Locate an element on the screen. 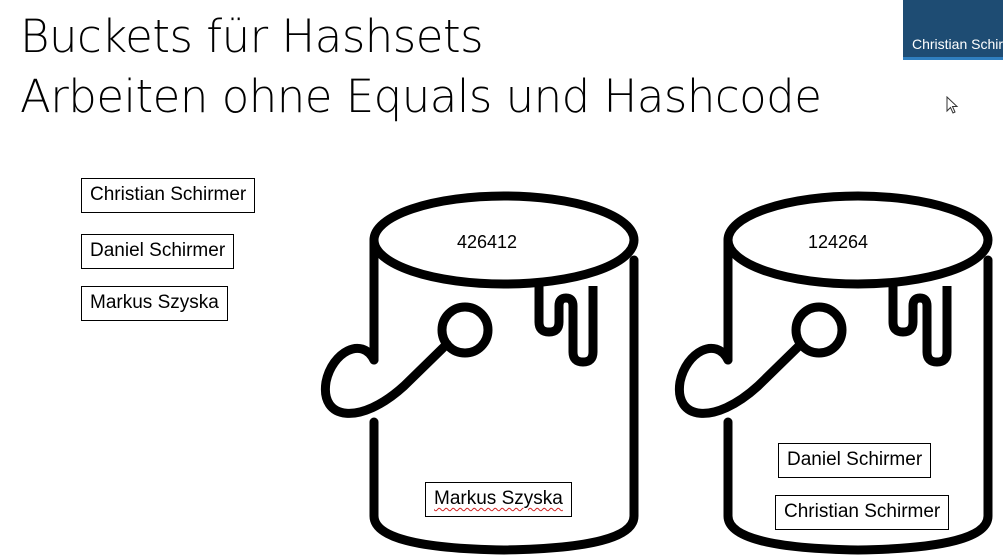  mouse-pointer-icon is located at coordinates (952, 105).